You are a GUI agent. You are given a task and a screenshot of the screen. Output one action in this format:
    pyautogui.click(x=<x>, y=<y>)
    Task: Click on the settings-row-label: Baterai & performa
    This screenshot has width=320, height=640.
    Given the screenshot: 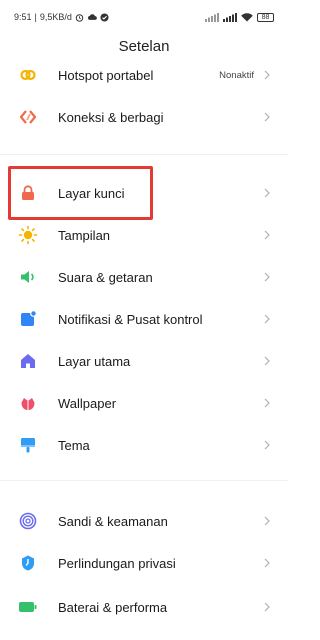 What is the action you would take?
    pyautogui.click(x=113, y=607)
    